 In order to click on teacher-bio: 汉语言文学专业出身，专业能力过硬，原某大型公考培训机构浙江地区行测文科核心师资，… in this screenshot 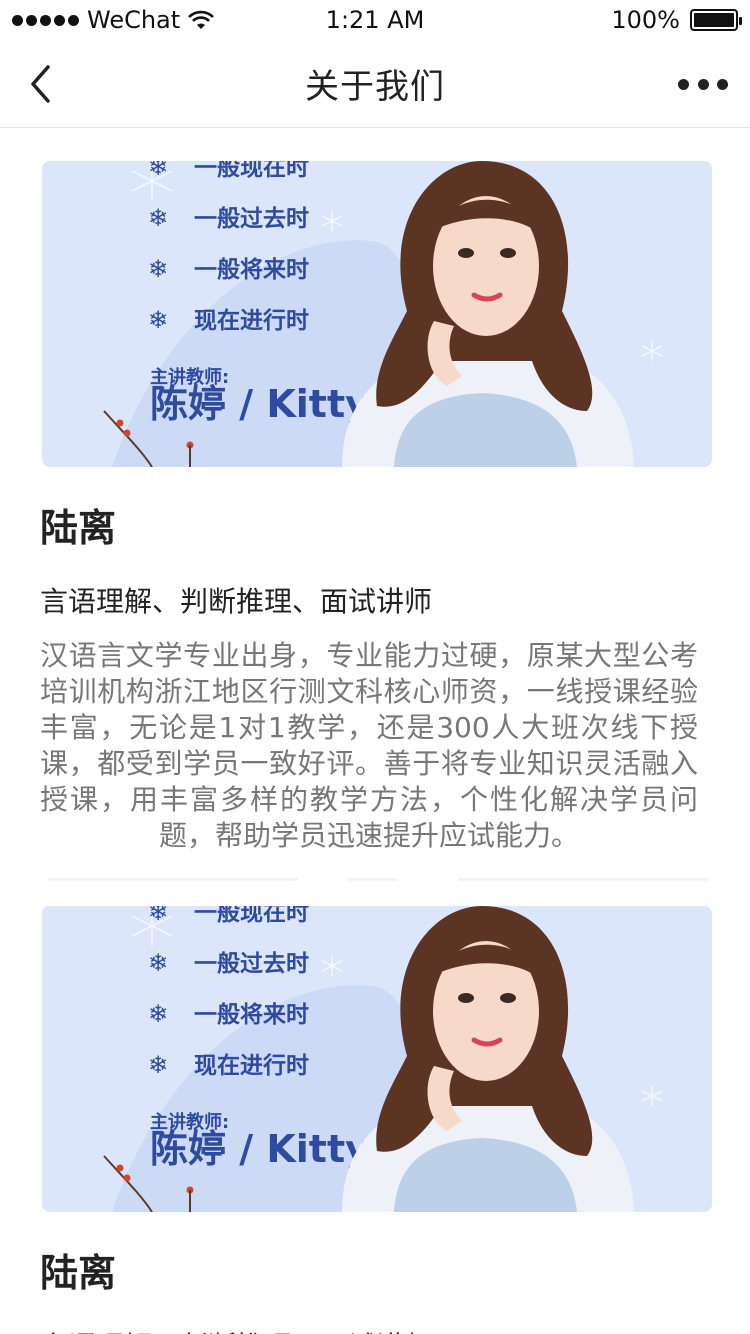, I will do `click(369, 745)`.